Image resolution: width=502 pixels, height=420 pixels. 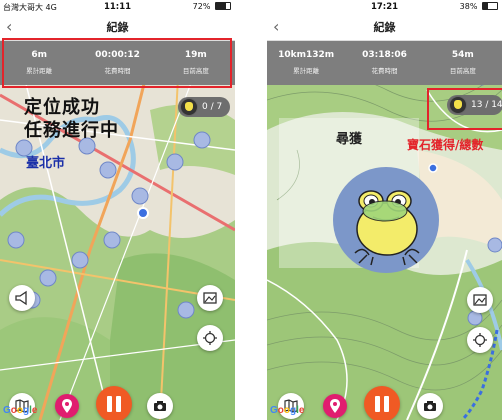 I want to click on stat-time: 03:18:06 花費時間, so click(x=384, y=63).